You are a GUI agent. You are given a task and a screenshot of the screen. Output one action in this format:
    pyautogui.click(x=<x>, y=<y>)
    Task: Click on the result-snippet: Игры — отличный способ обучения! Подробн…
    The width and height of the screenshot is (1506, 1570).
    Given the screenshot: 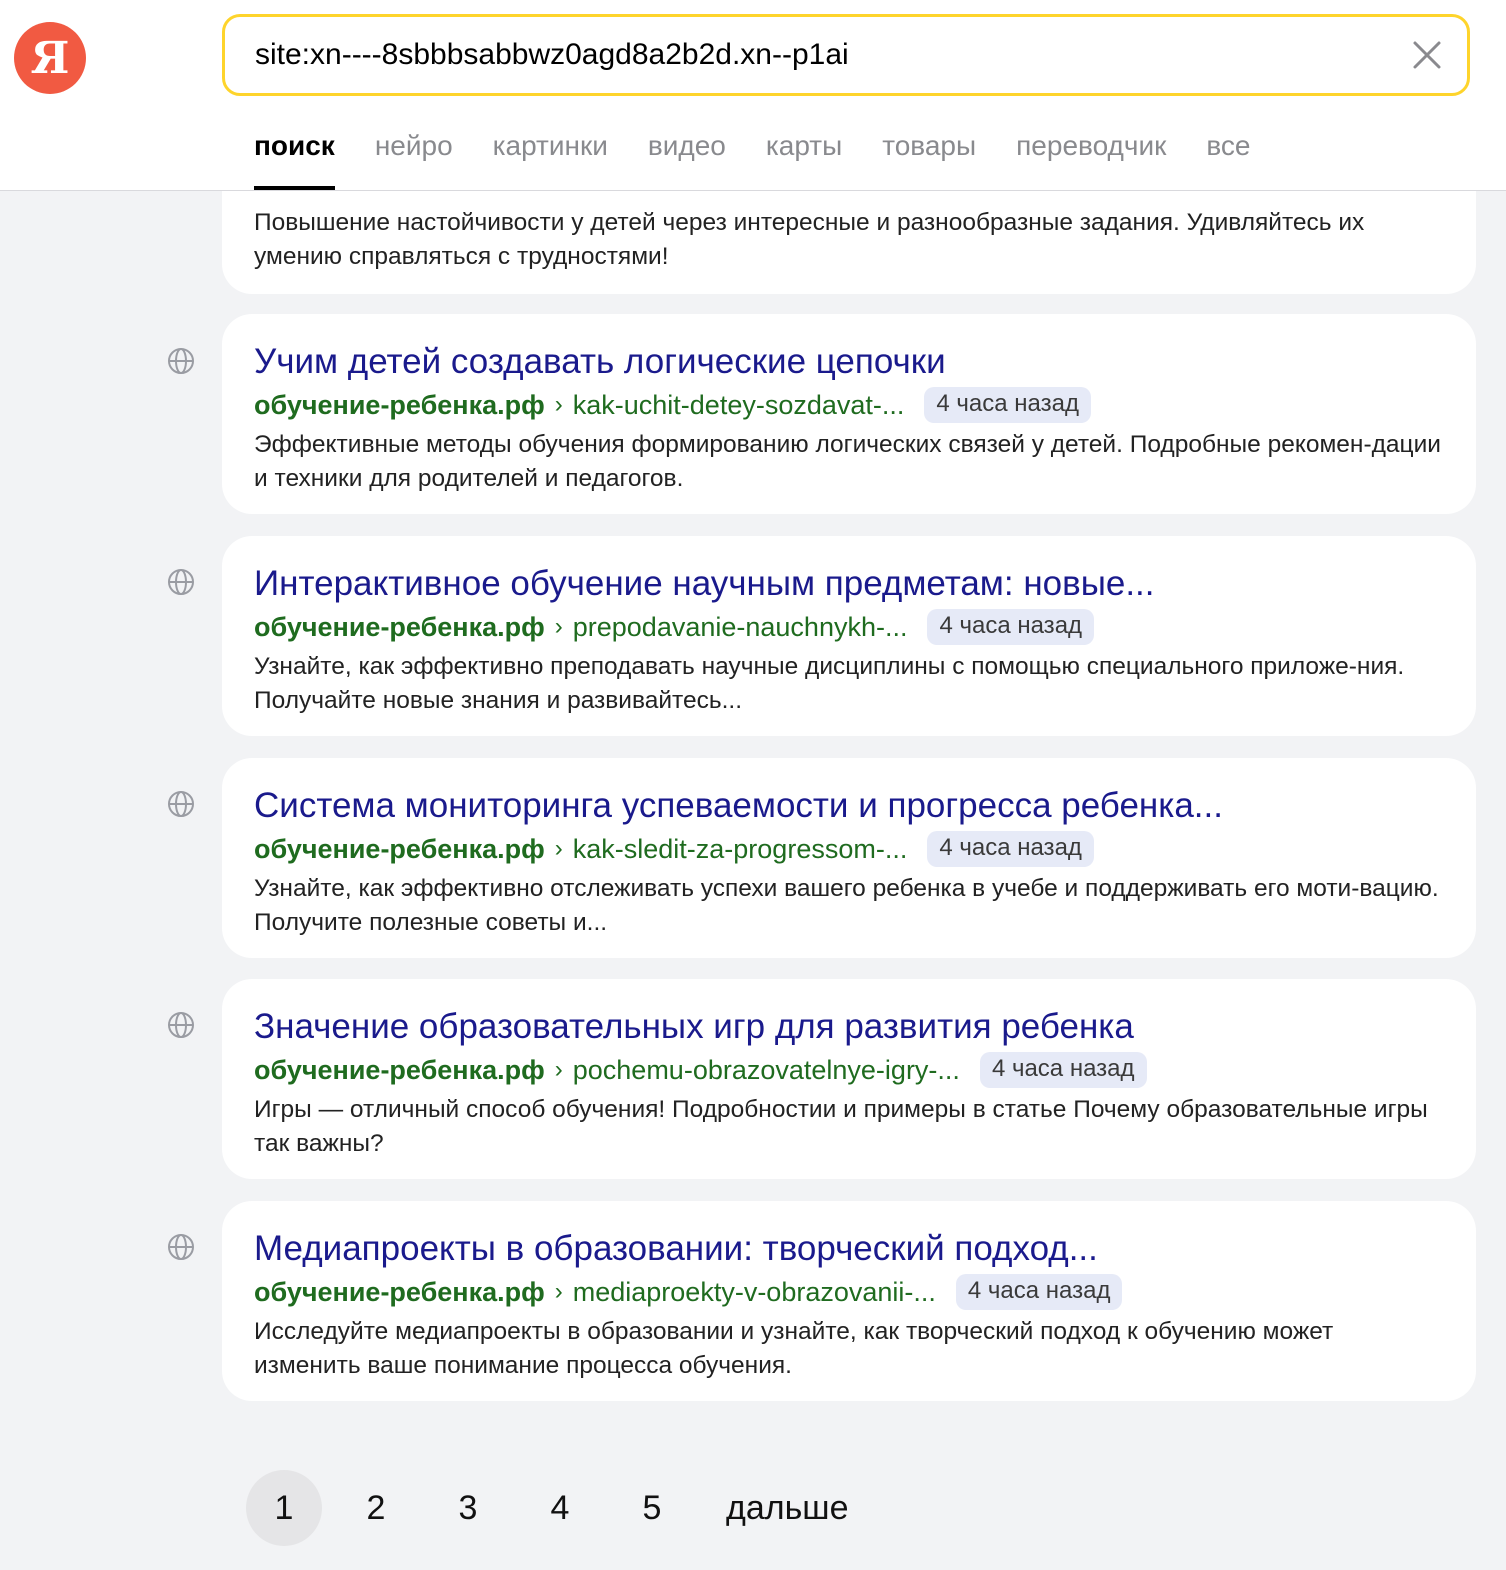 What is the action you would take?
    pyautogui.click(x=841, y=1126)
    